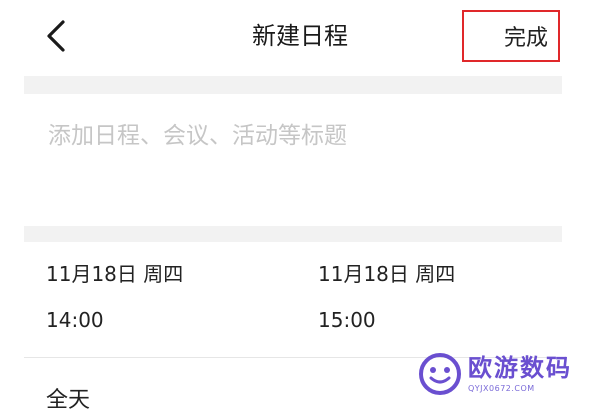  What do you see at coordinates (501, 388) in the screenshot?
I see `watermark-url: QYJX0672.COM` at bounding box center [501, 388].